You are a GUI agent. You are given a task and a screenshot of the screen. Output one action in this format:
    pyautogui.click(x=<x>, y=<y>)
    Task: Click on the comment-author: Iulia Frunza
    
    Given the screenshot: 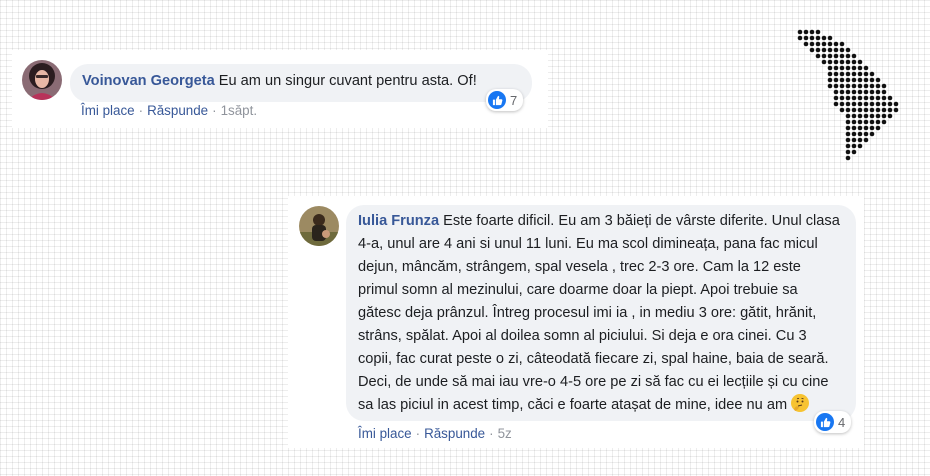 What is the action you would take?
    pyautogui.click(x=398, y=221)
    